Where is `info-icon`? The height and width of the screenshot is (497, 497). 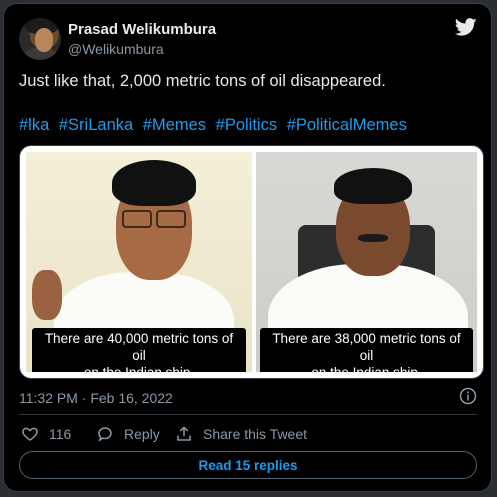
info-icon is located at coordinates (468, 396).